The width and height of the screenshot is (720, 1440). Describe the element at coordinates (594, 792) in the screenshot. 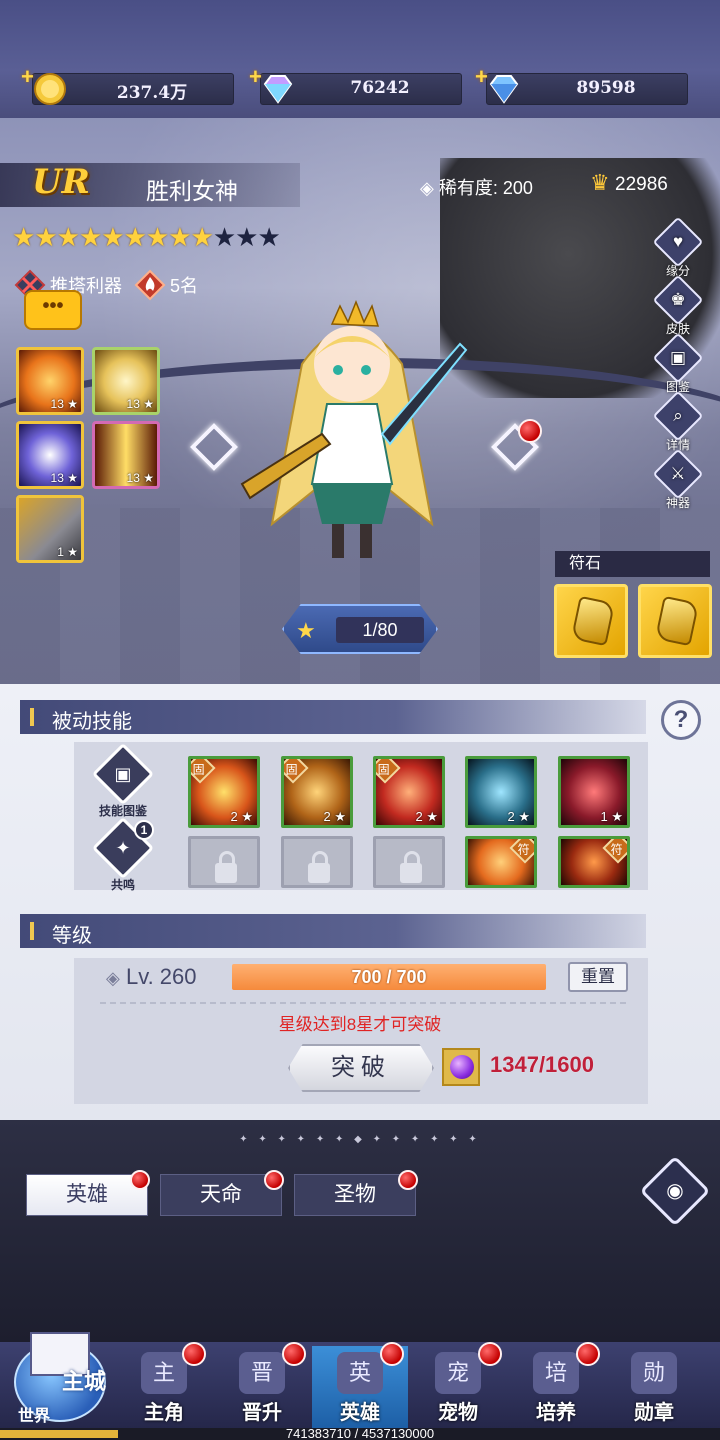

I see `passive-skill-5: 1 ★` at that location.